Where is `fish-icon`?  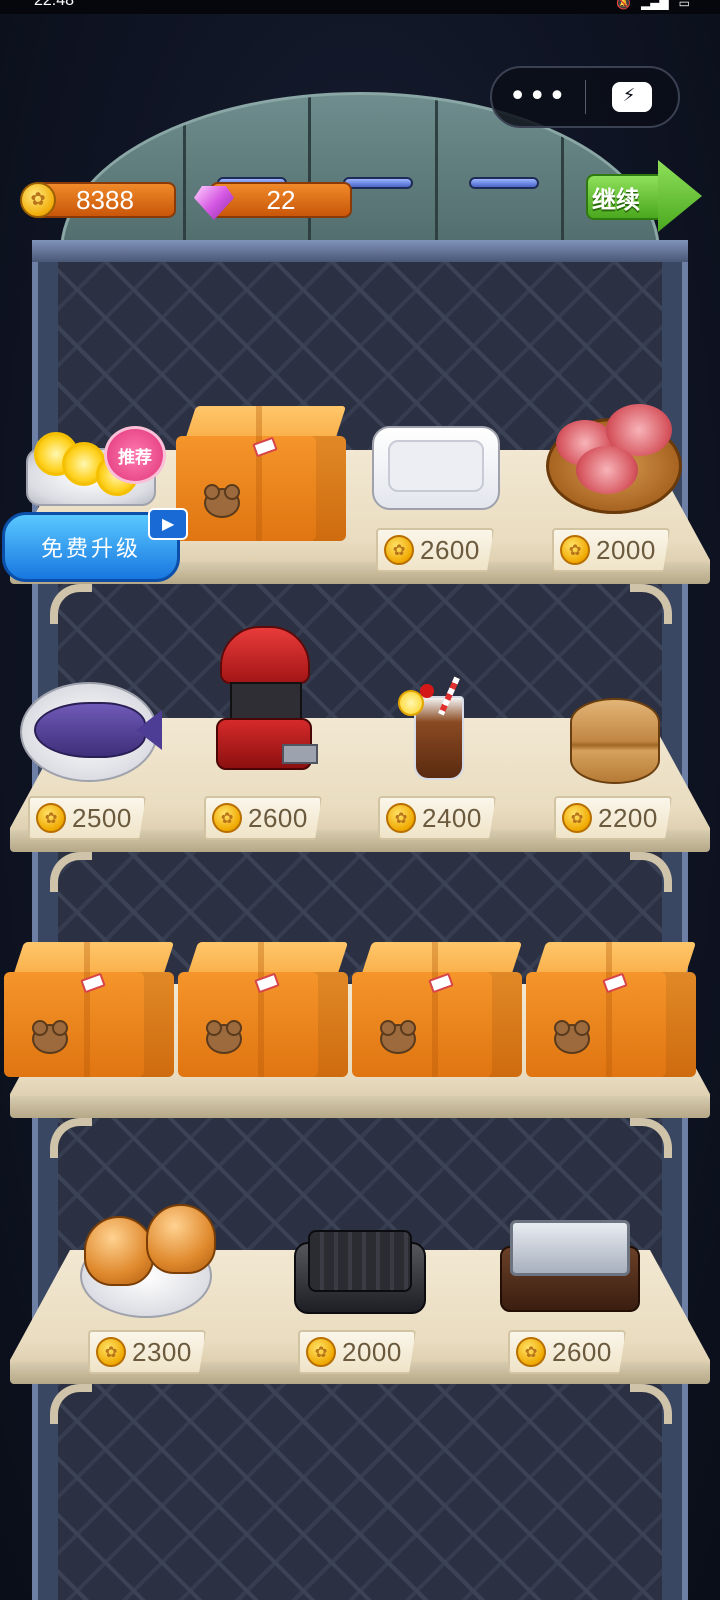
fish-icon is located at coordinates (90, 730).